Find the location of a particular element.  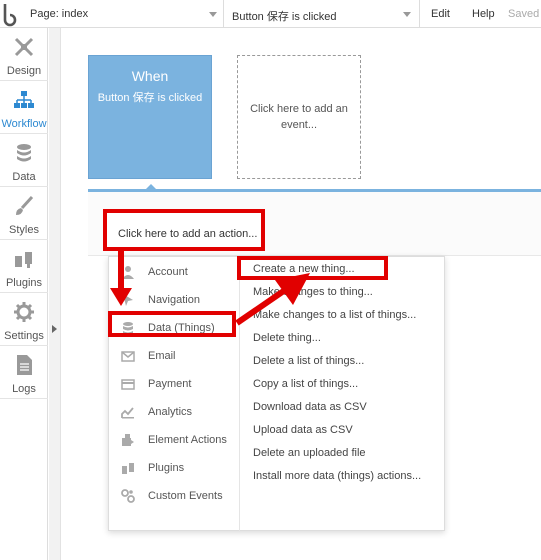

design-icon is located at coordinates (24, 47).